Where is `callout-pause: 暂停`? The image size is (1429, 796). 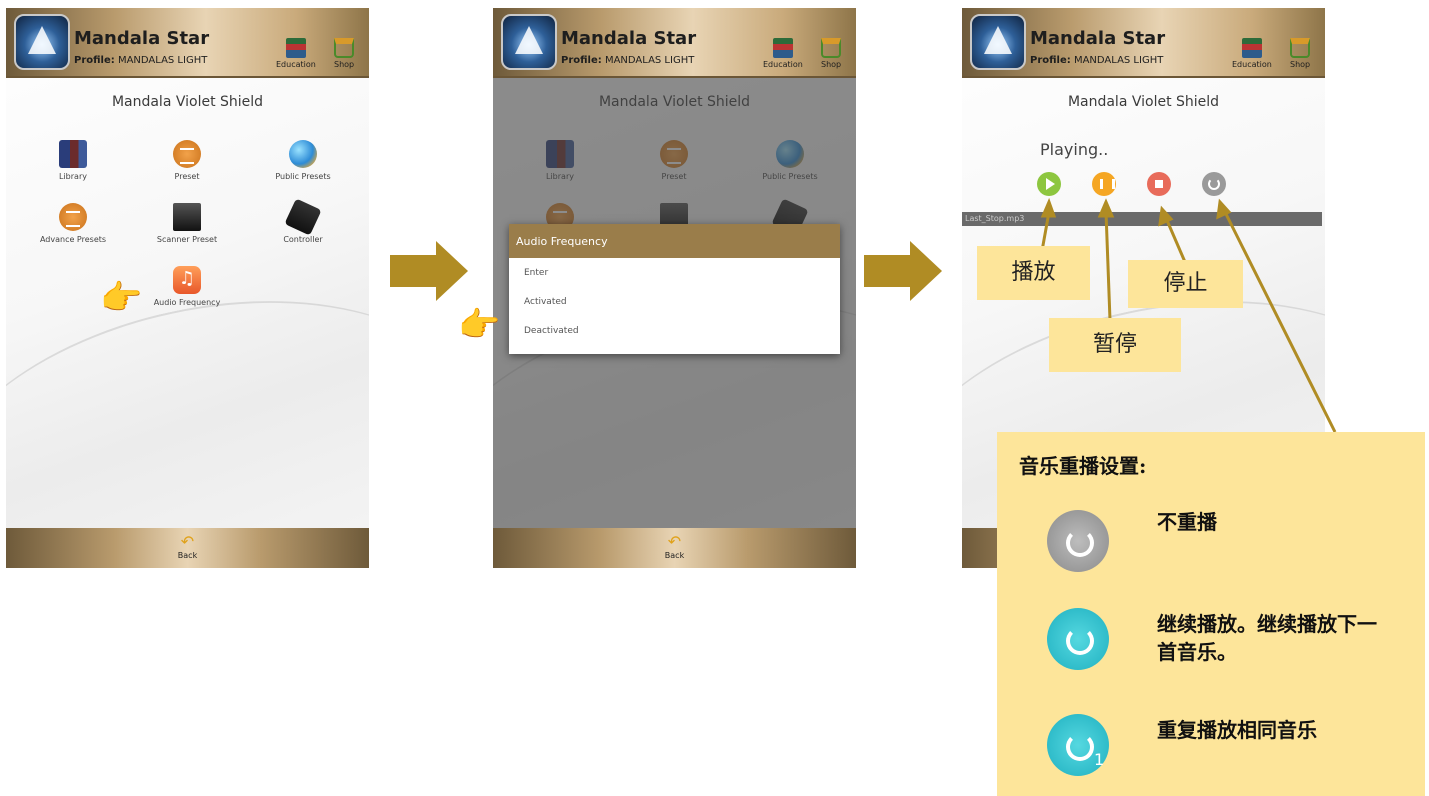
callout-pause: 暂停 is located at coordinates (1115, 345).